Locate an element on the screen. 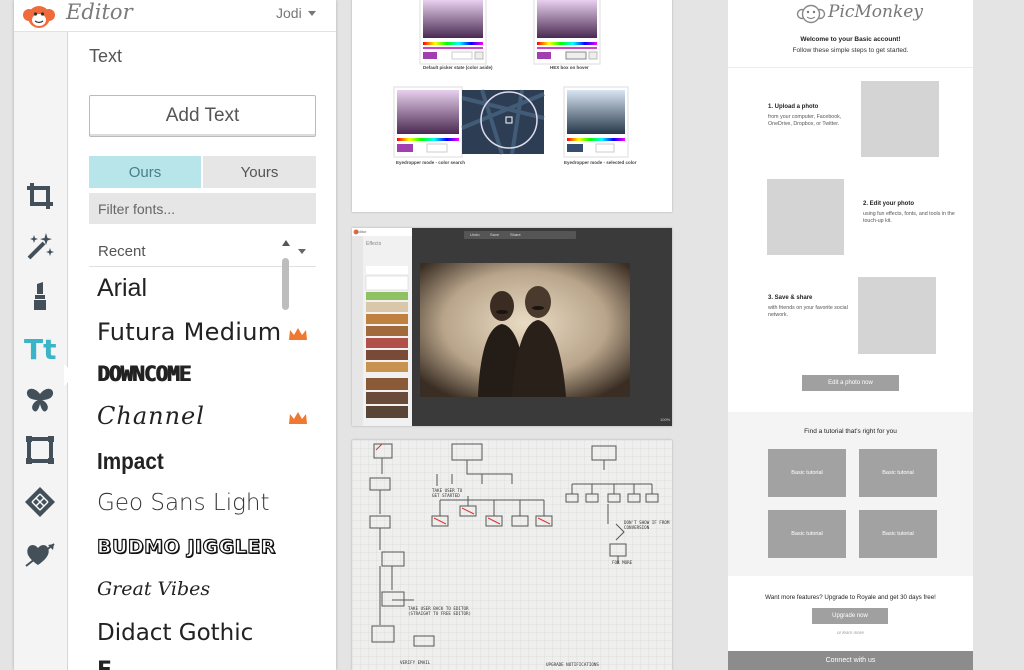 The height and width of the screenshot is (670, 1024). screenshot-title: Editor is located at coordinates (361, 231).